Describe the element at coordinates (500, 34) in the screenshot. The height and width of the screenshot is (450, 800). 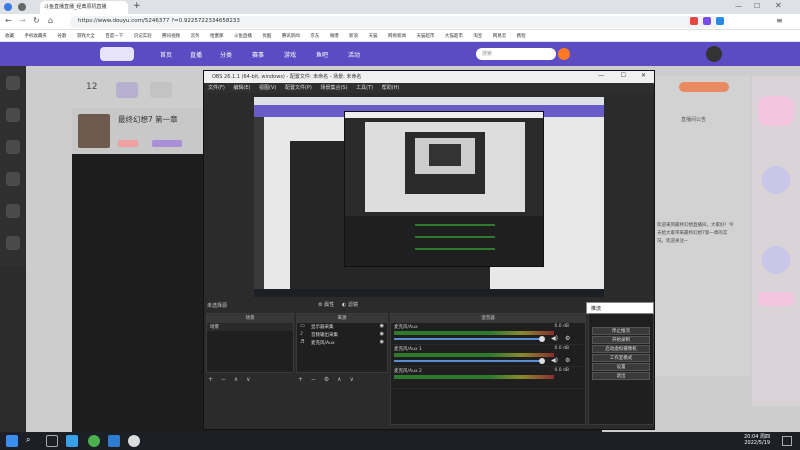
I see `bookmark-item: 网易云` at that location.